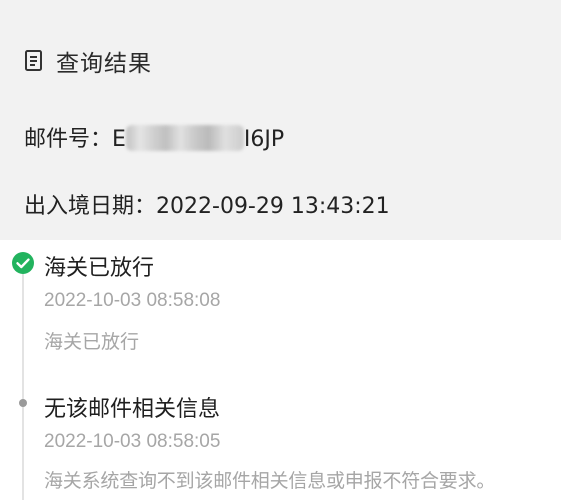  What do you see at coordinates (90, 206) in the screenshot?
I see `entry-exit-date-label: 出入境日期：` at bounding box center [90, 206].